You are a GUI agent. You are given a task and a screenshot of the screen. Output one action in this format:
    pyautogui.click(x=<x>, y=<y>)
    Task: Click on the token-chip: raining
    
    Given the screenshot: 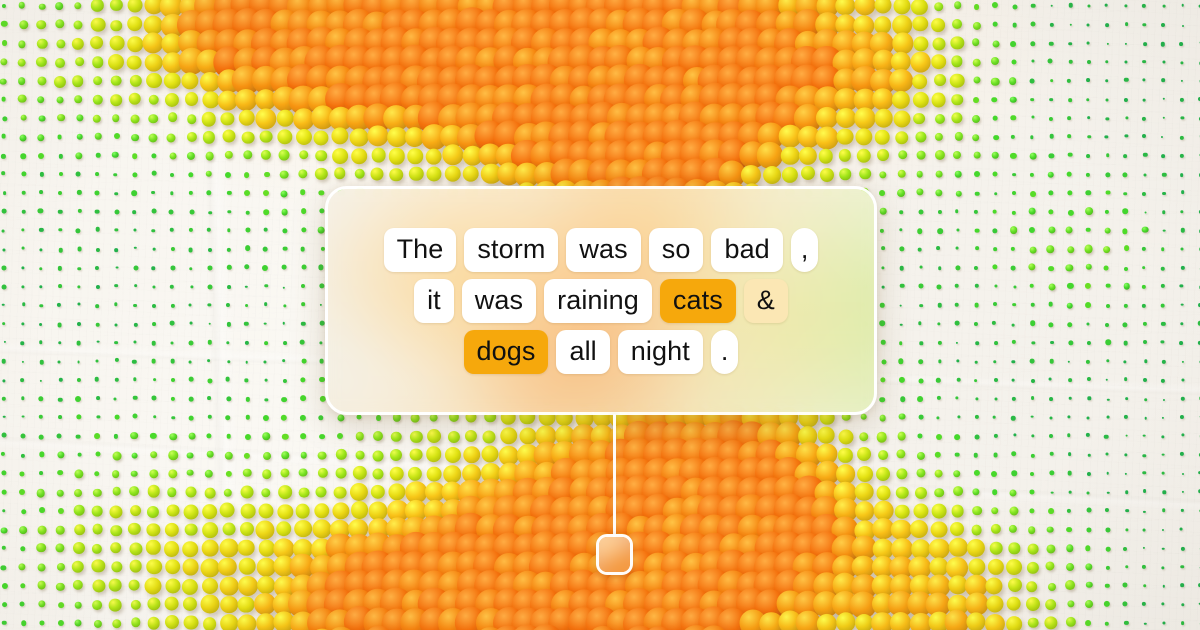 What is the action you would take?
    pyautogui.click(x=598, y=300)
    